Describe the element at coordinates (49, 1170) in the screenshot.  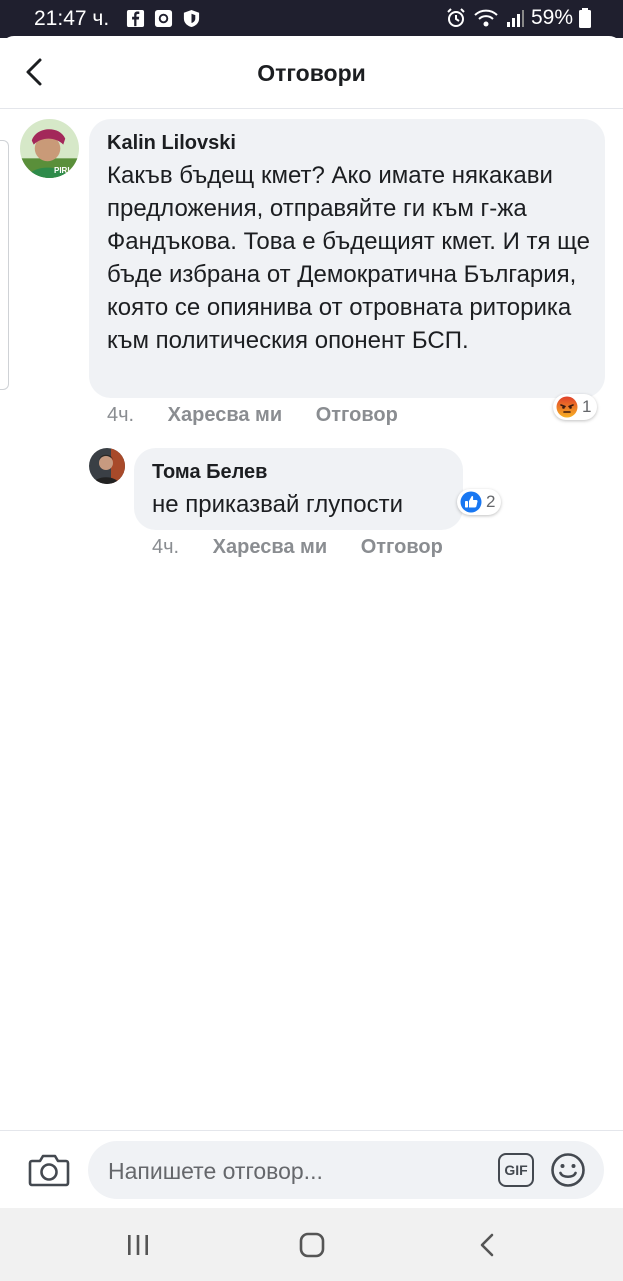
I see `camera-icon` at that location.